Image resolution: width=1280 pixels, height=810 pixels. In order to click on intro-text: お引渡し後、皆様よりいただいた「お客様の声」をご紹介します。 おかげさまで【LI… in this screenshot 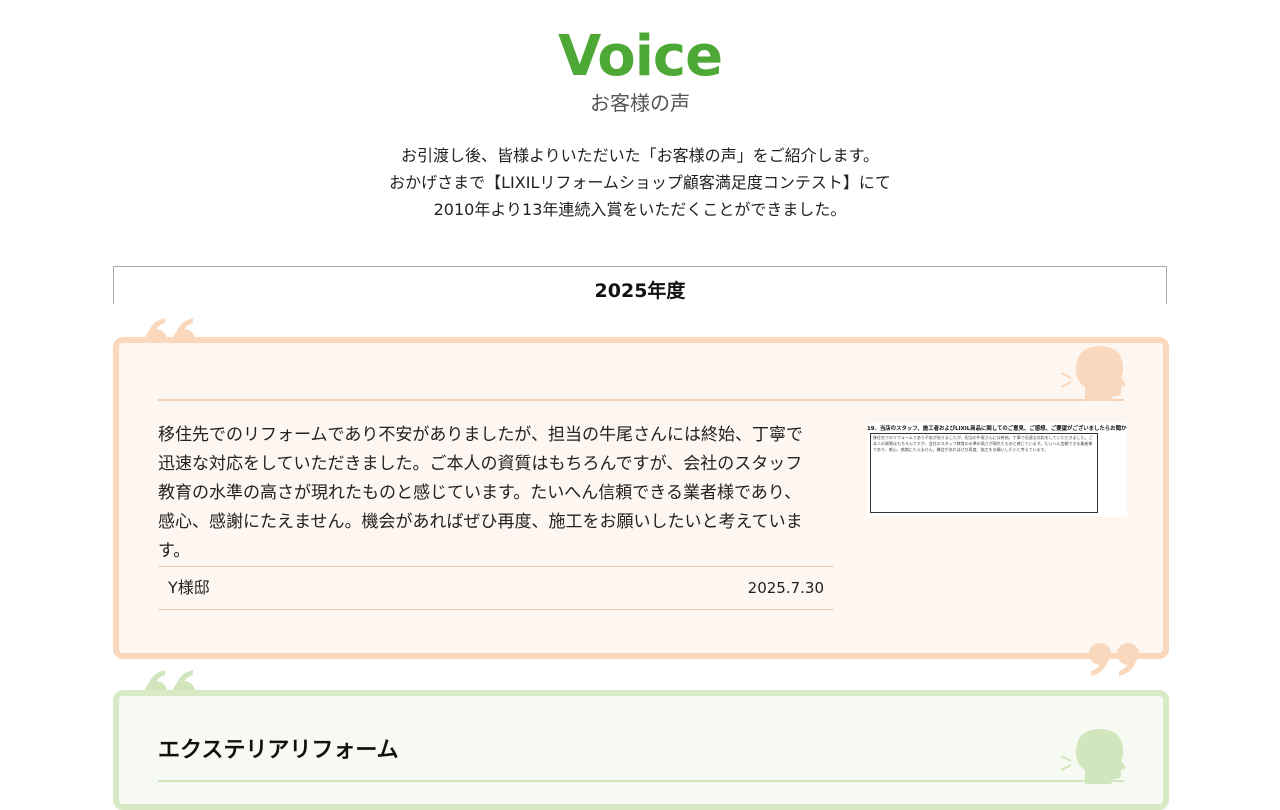, I will do `click(640, 182)`.